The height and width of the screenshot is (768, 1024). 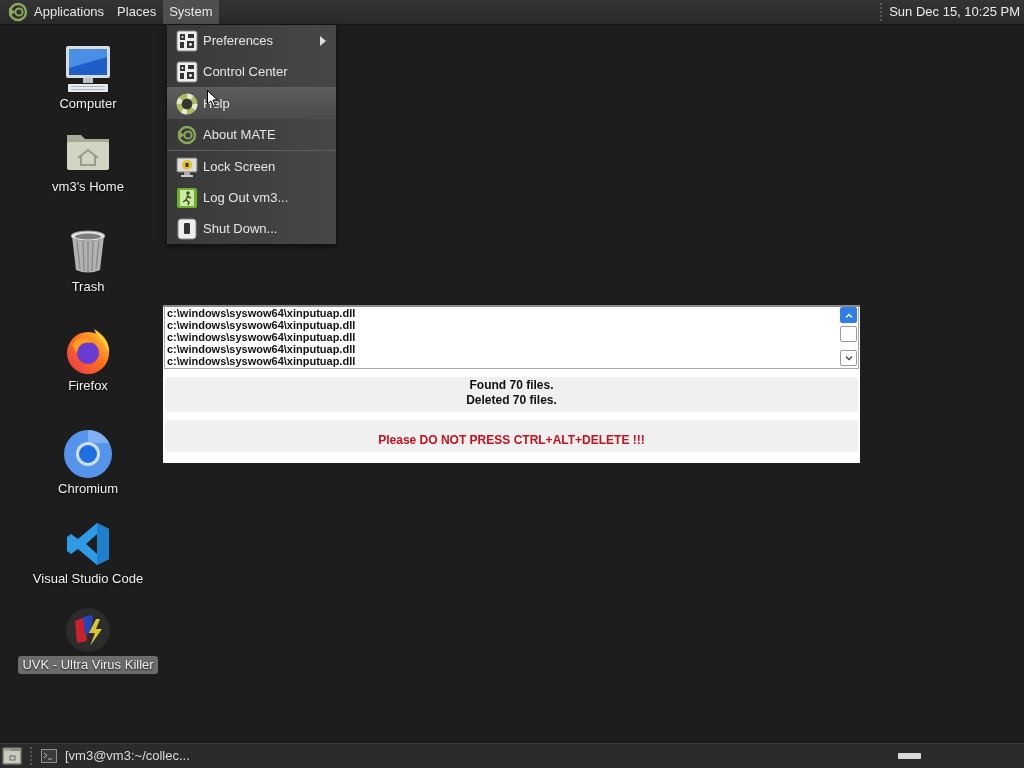 What do you see at coordinates (88, 630) in the screenshot?
I see `colored-disc-icon` at bounding box center [88, 630].